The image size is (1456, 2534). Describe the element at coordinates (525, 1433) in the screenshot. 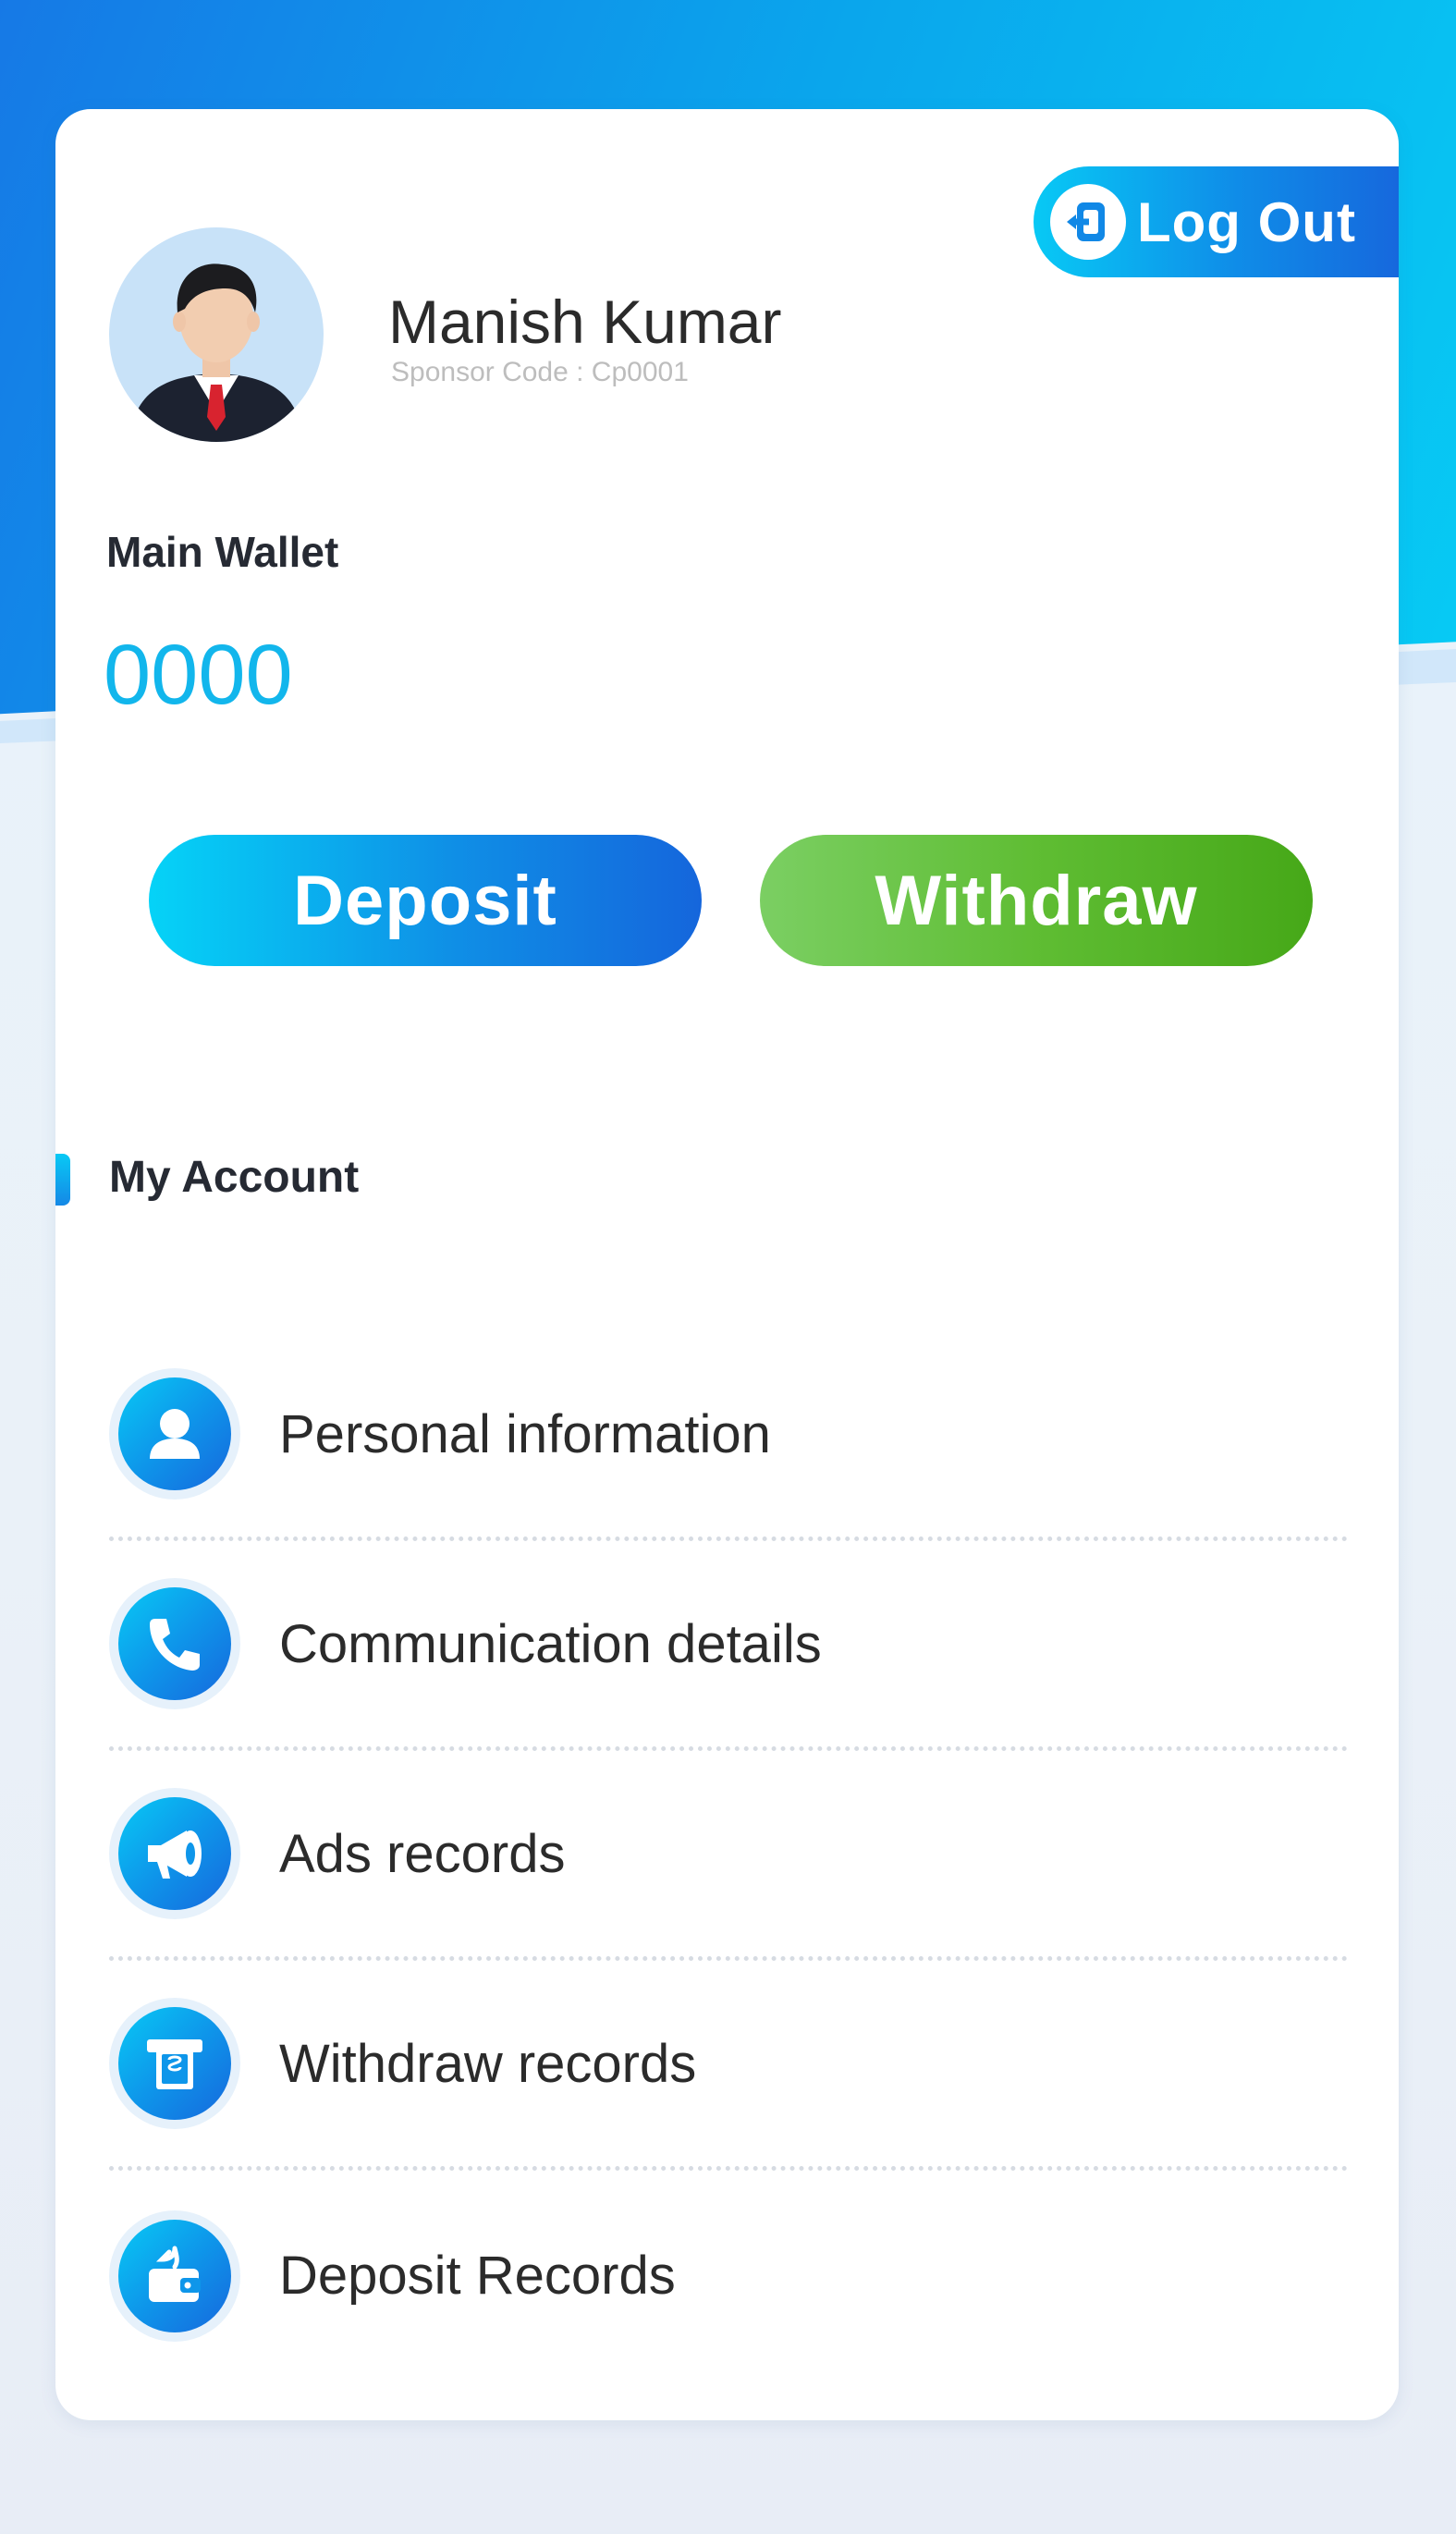

I see `menu-label: Personal information` at that location.